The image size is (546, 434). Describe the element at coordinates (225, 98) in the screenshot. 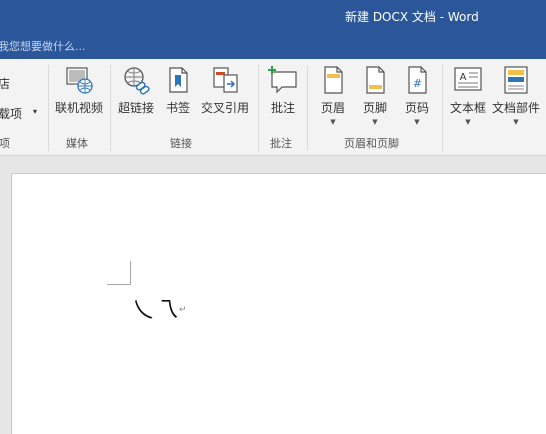

I see `cross-reference-button: 交叉引用` at that location.